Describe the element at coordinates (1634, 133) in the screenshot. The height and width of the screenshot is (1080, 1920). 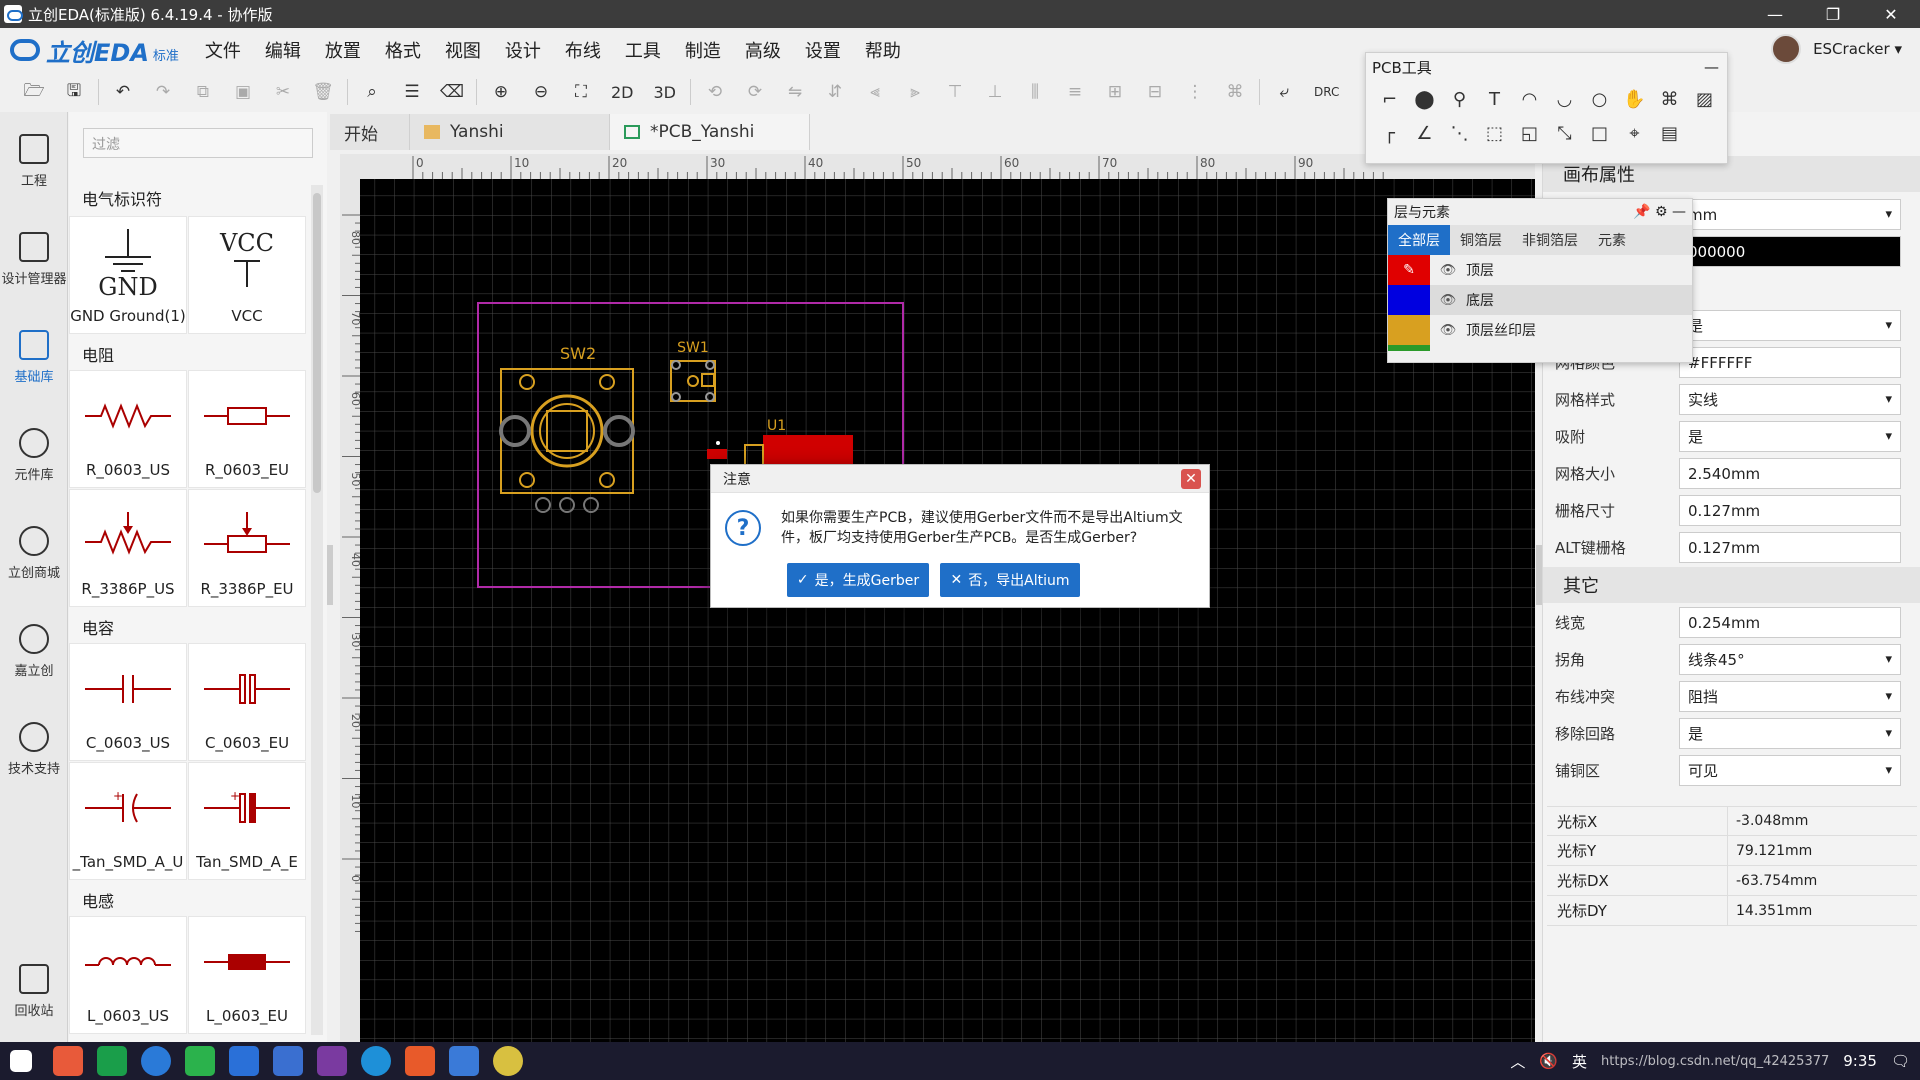
I see `canvas-origin-icon: ⌖` at that location.